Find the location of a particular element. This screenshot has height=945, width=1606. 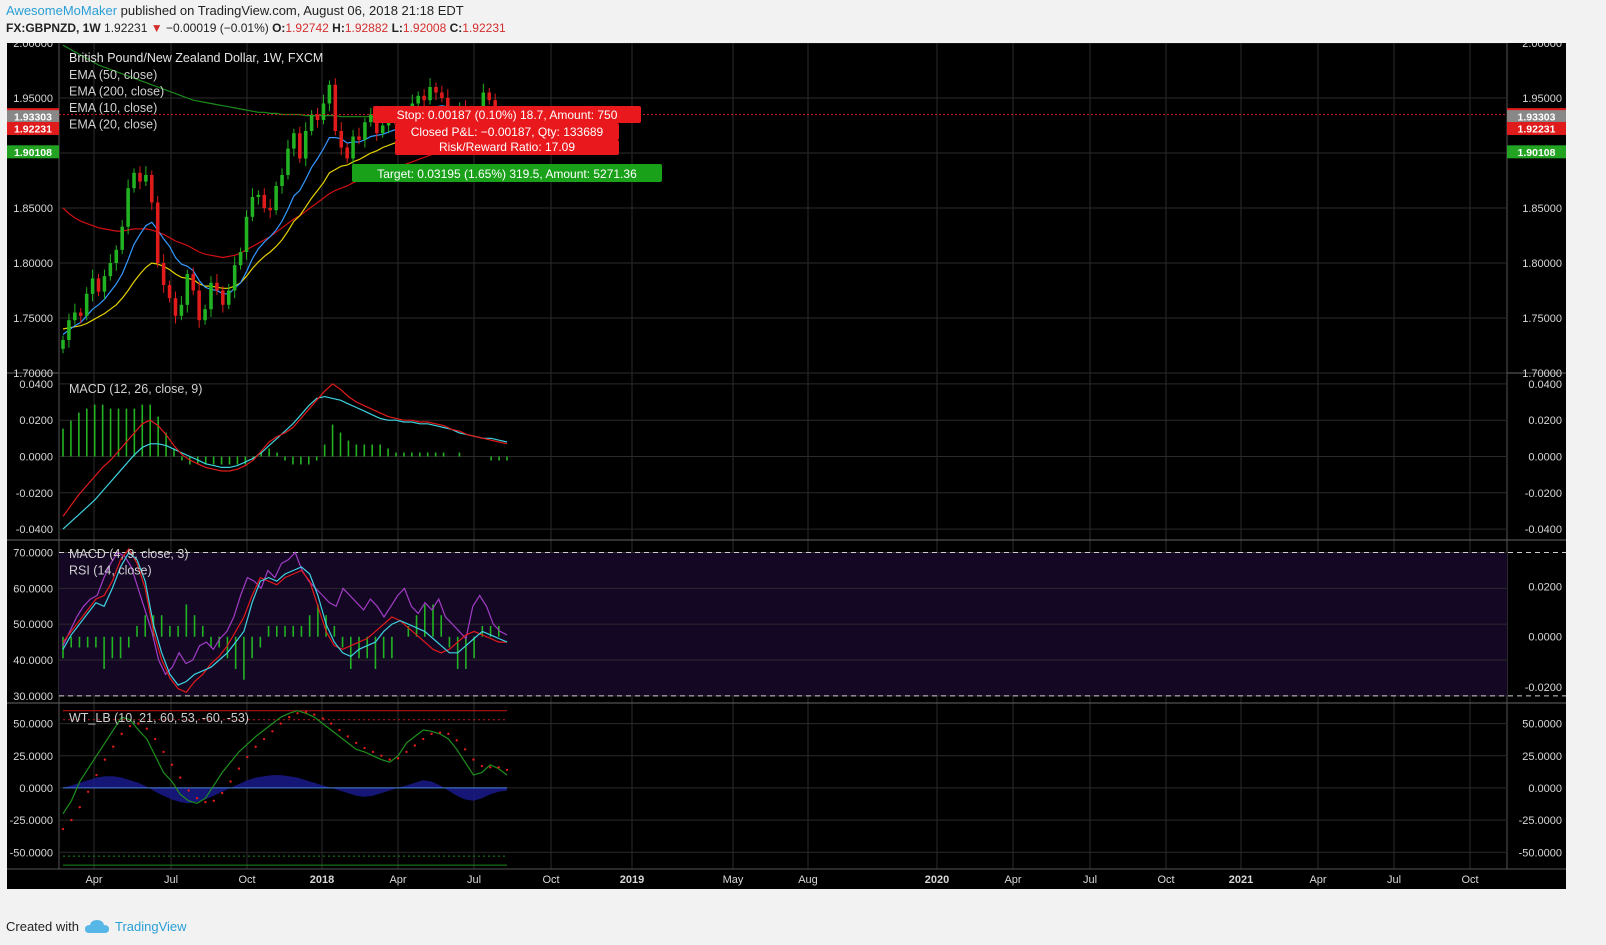

y-tick-label-right: 0.0400 is located at coordinates (1545, 385).